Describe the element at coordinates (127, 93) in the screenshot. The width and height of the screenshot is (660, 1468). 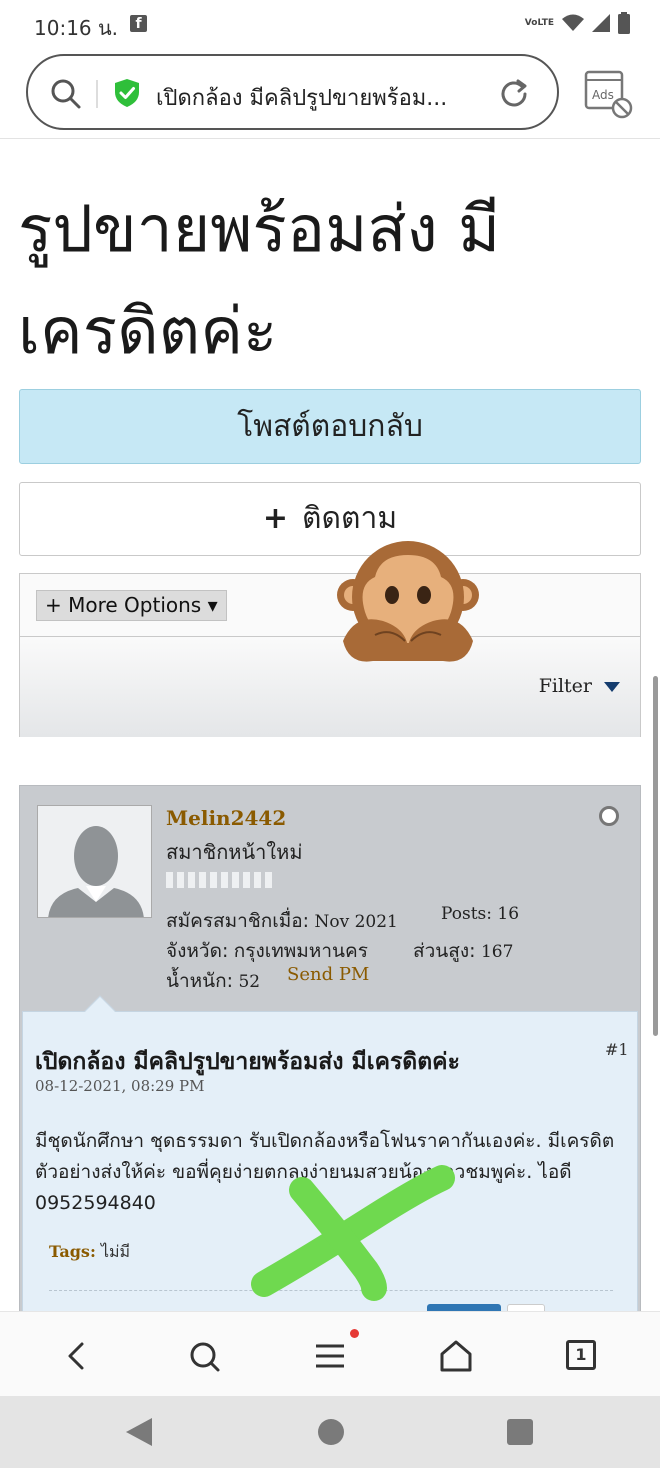
I see `shield-check-icon` at that location.